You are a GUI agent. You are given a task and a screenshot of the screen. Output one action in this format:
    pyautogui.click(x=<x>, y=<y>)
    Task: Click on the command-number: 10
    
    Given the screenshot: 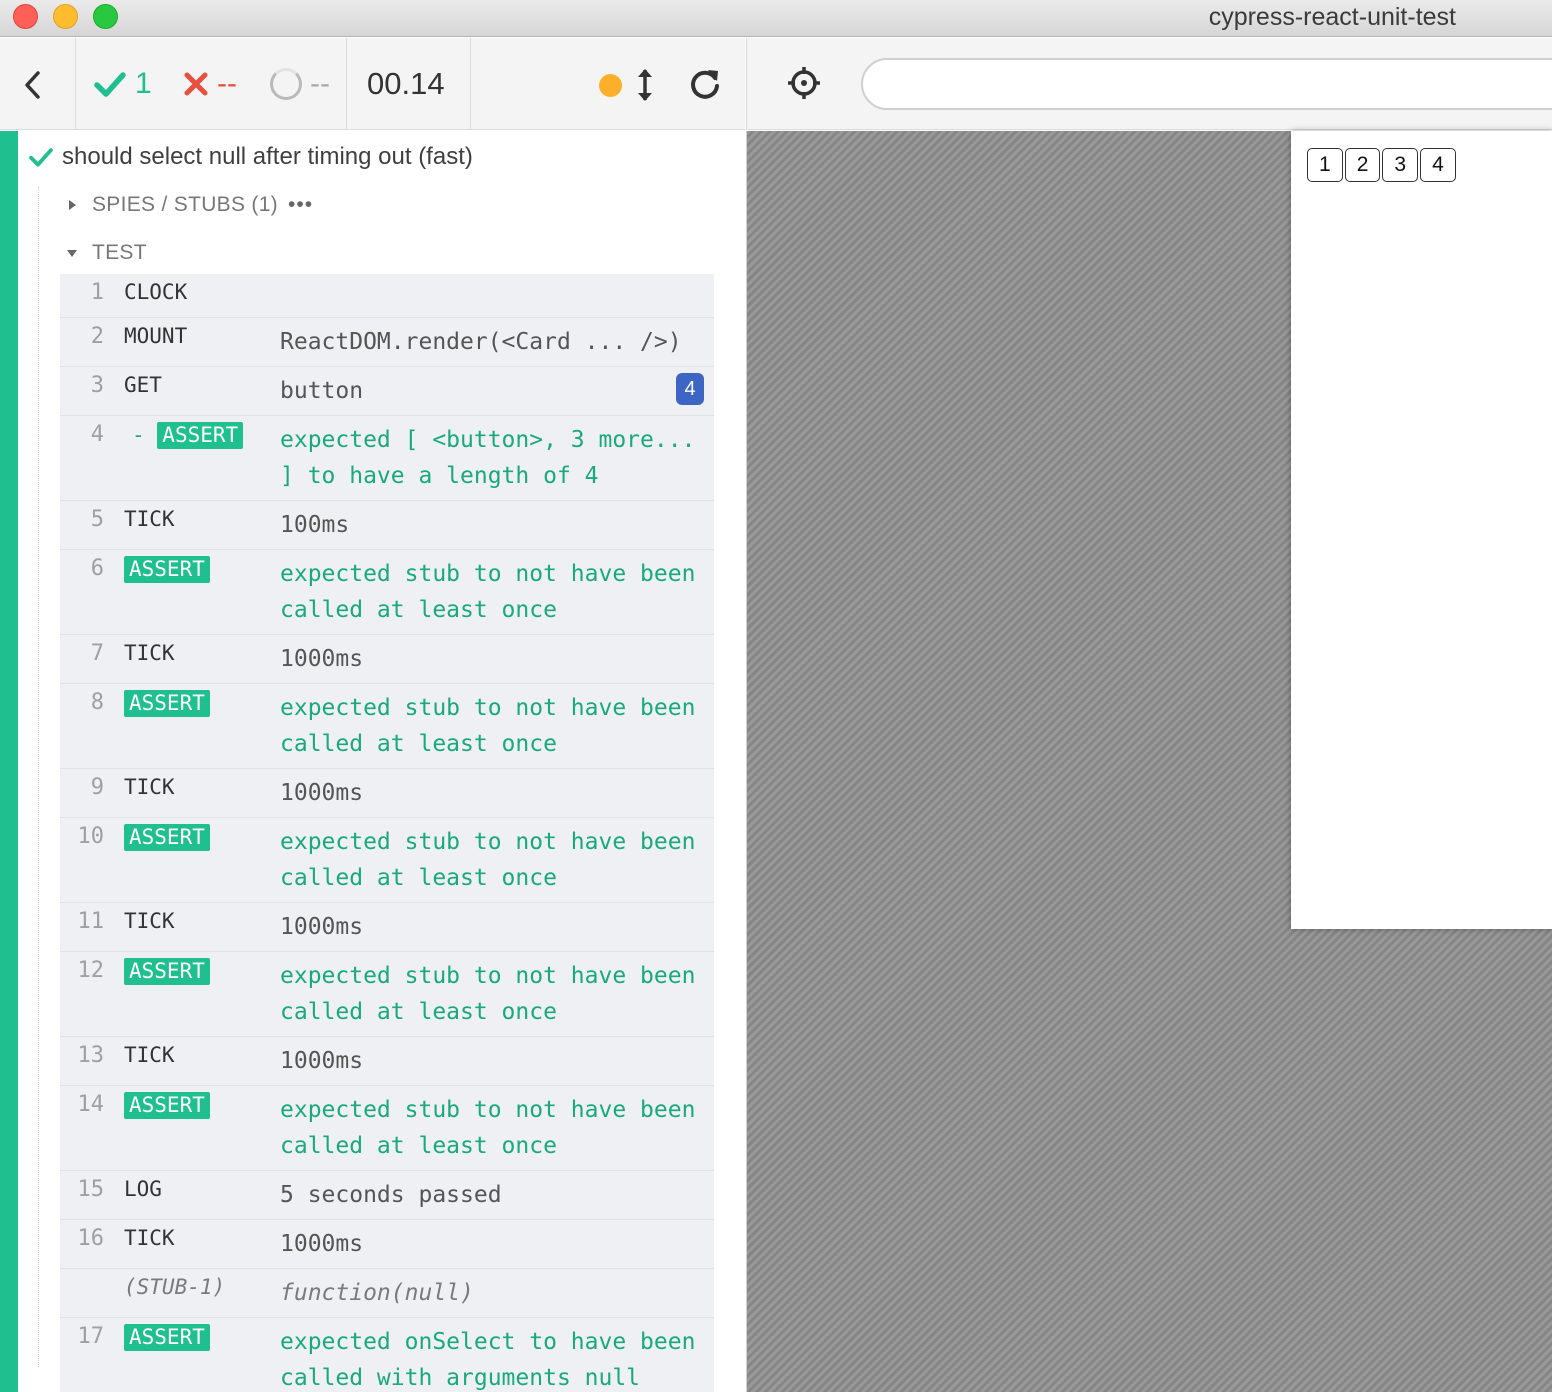 What is the action you would take?
    pyautogui.click(x=91, y=836)
    